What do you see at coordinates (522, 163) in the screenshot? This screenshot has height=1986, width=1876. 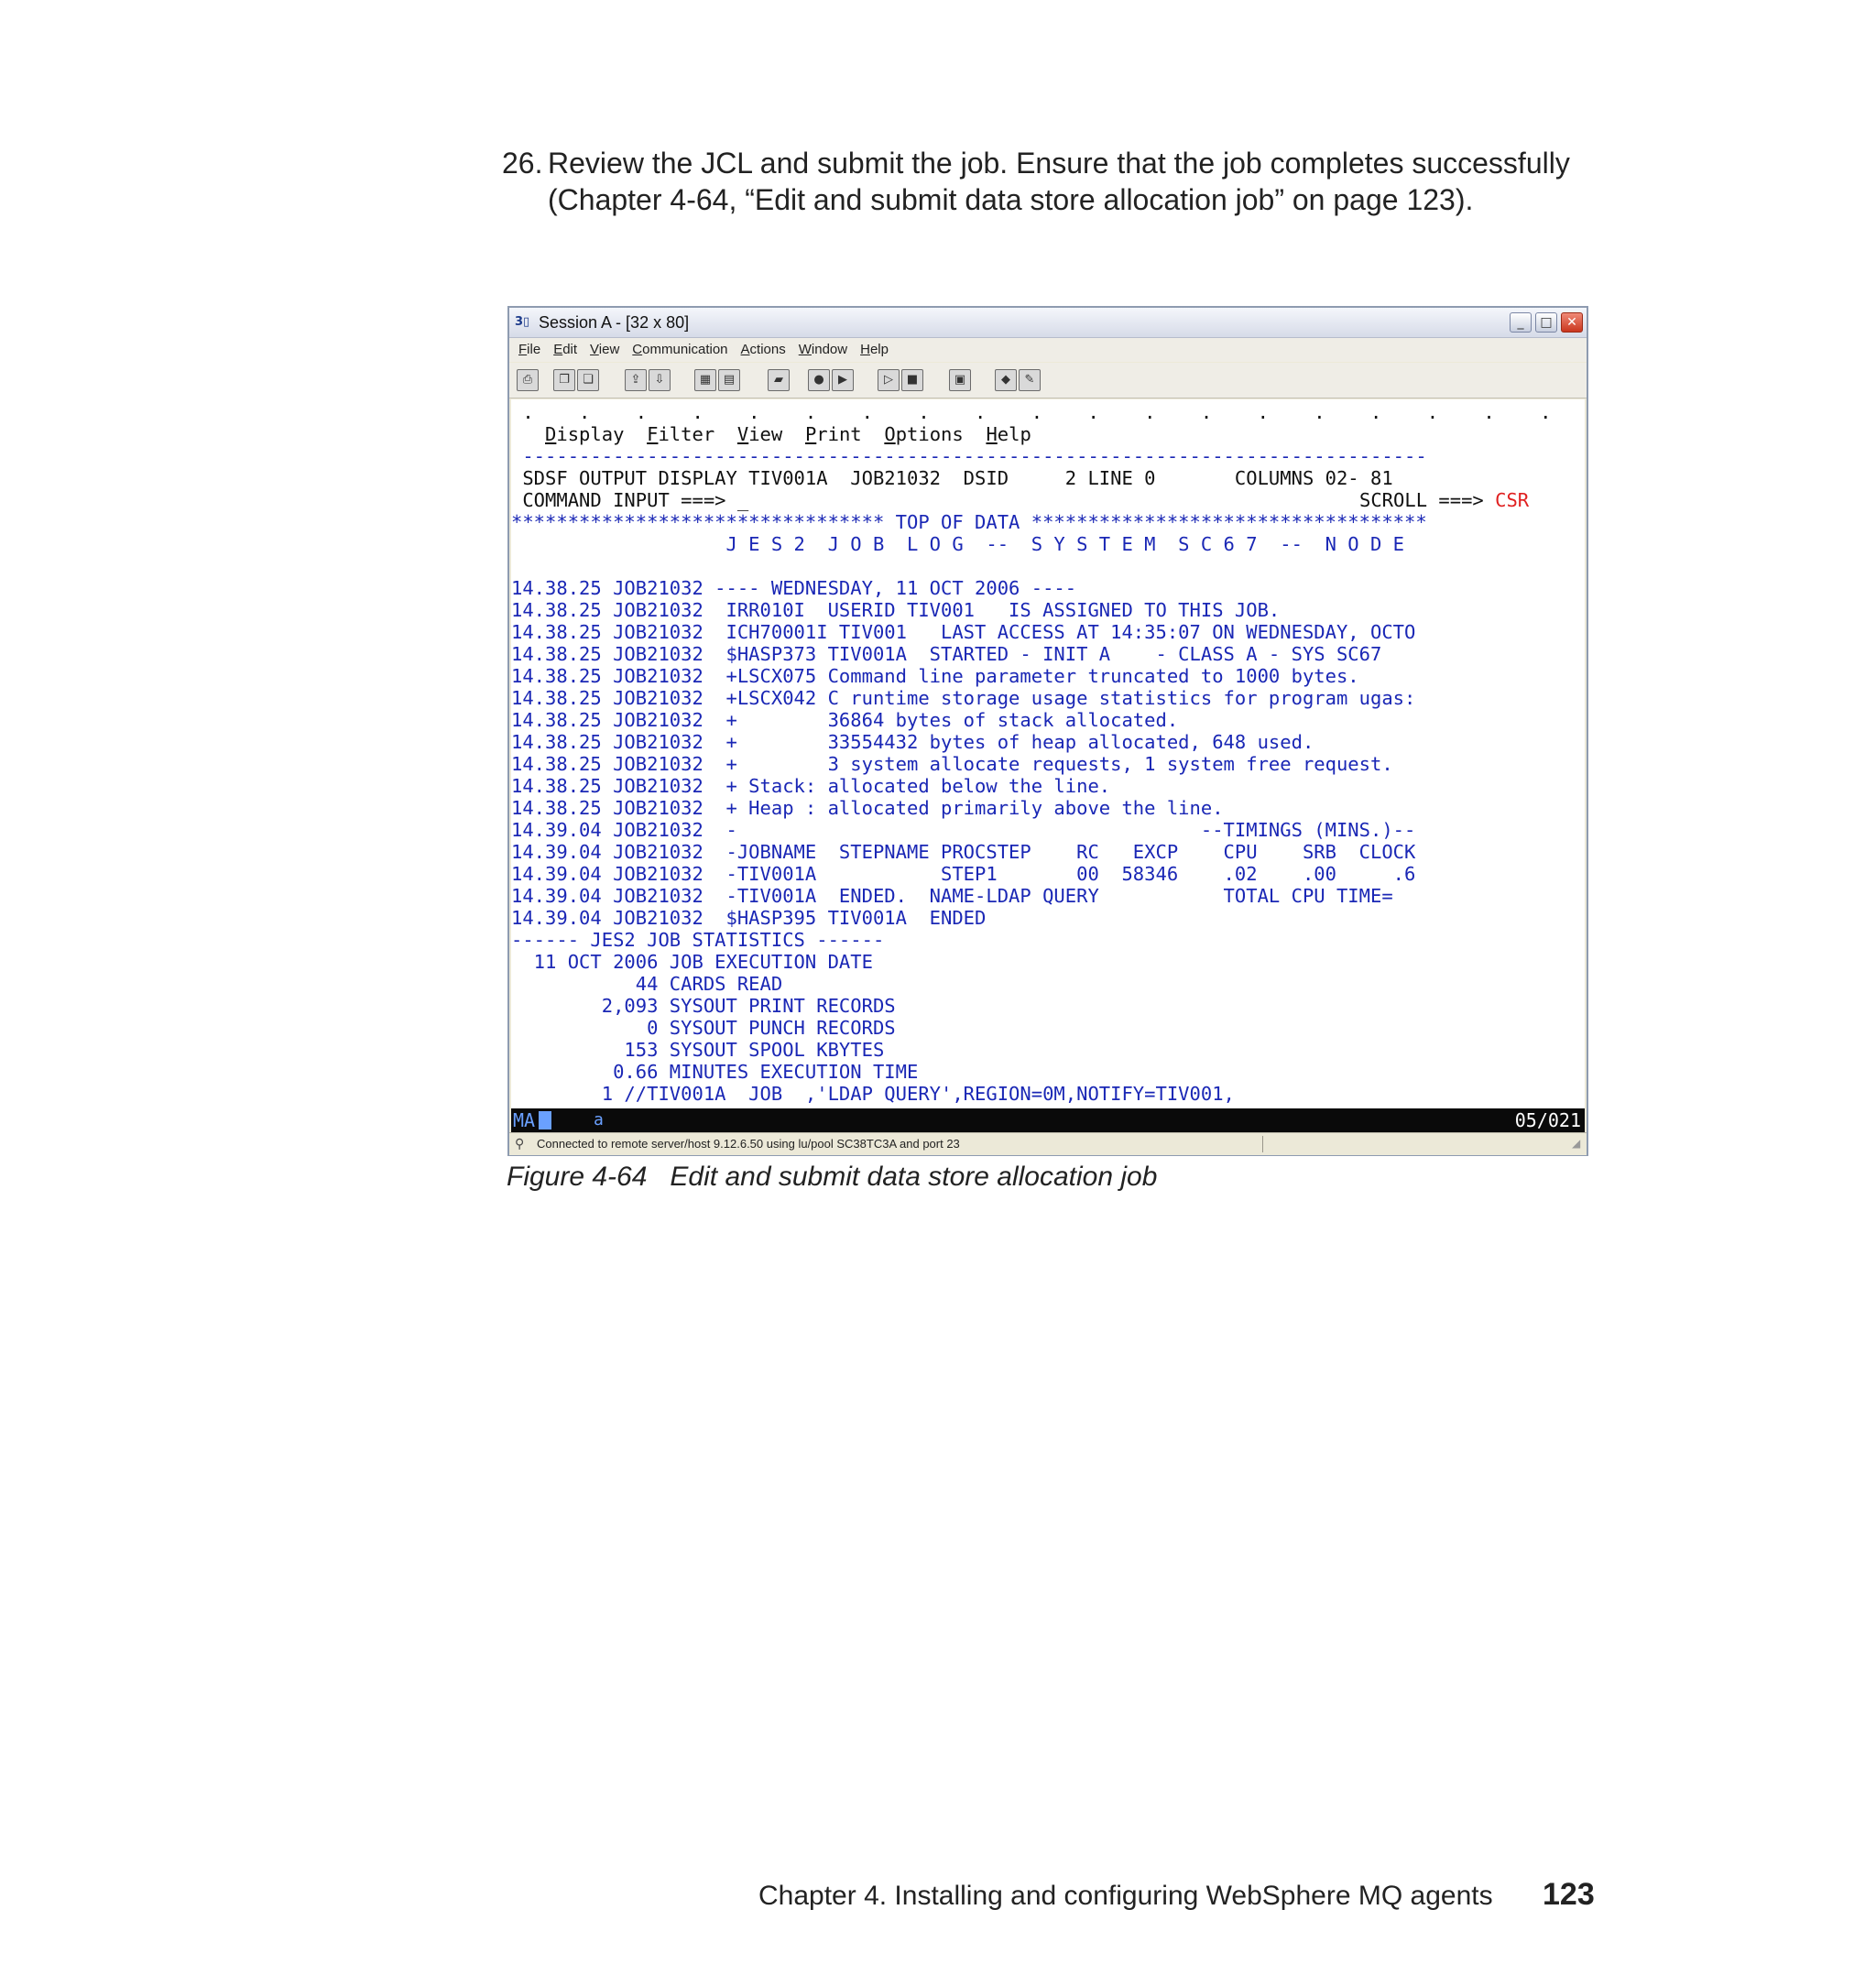 I see `step-number: 26.` at bounding box center [522, 163].